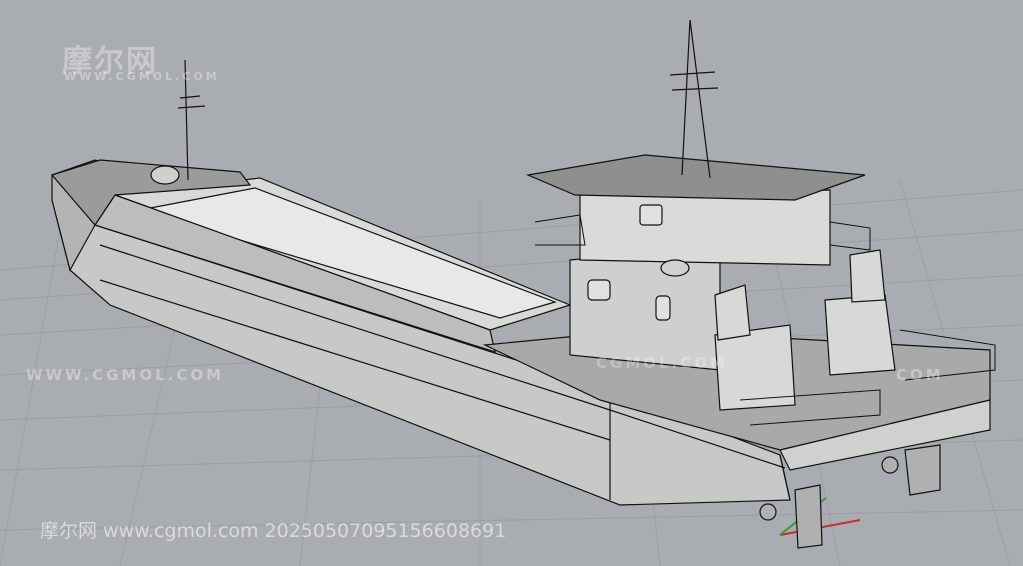 The height and width of the screenshot is (566, 1023). Describe the element at coordinates (142, 76) in the screenshot. I see `watermark-logo-url: WWW.CGMOL.COM` at that location.